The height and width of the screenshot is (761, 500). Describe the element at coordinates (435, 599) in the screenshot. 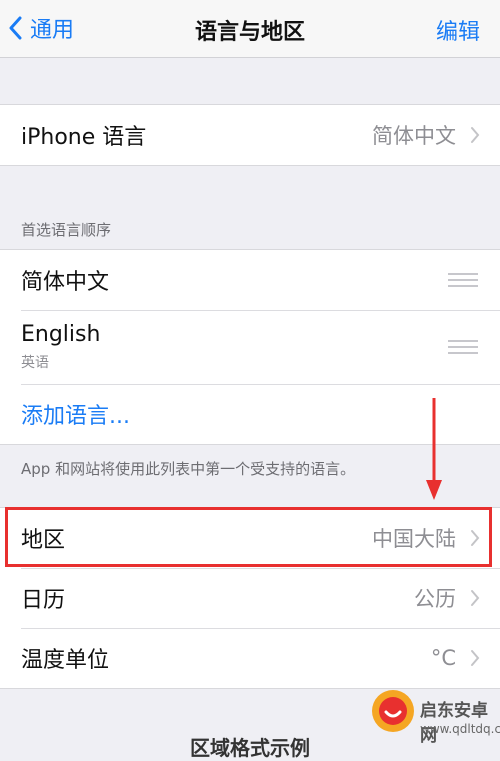

I see `calendar-value: 公历` at that location.